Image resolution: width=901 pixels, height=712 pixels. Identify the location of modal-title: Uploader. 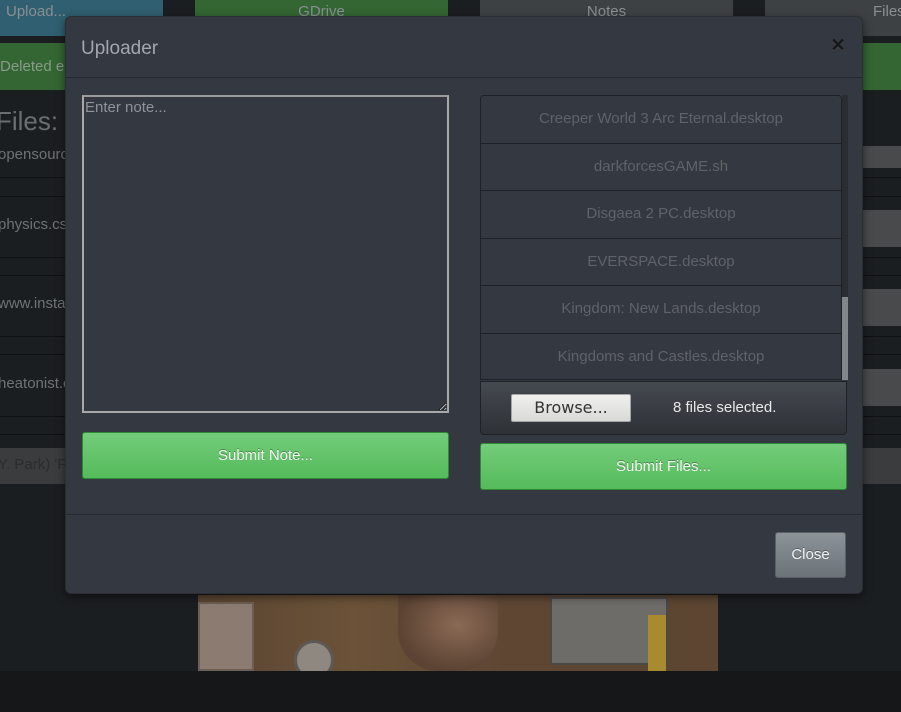
(120, 48).